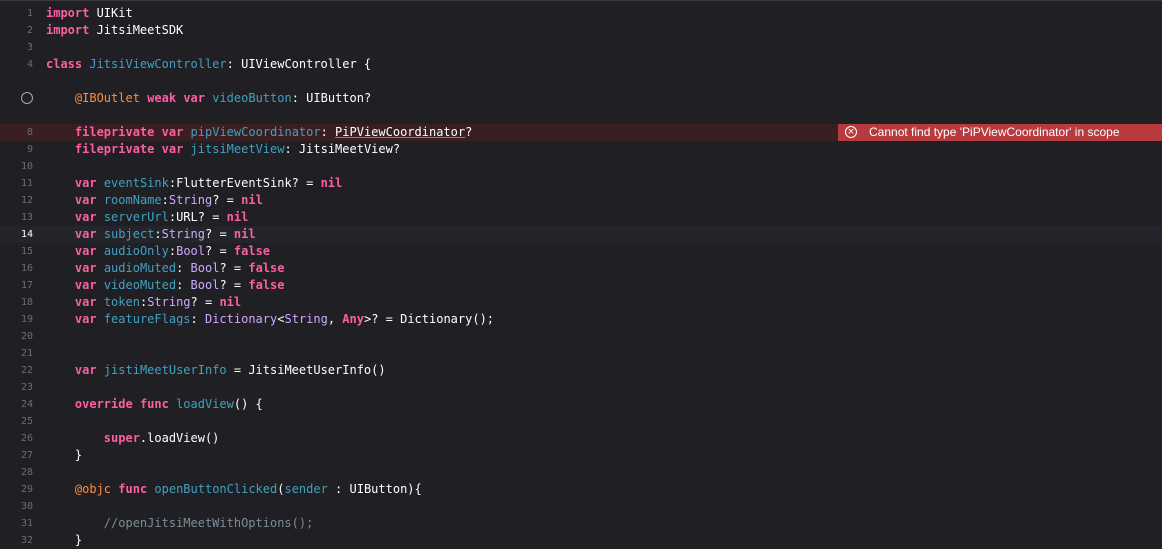  I want to click on code-line: 28, so click(581, 472).